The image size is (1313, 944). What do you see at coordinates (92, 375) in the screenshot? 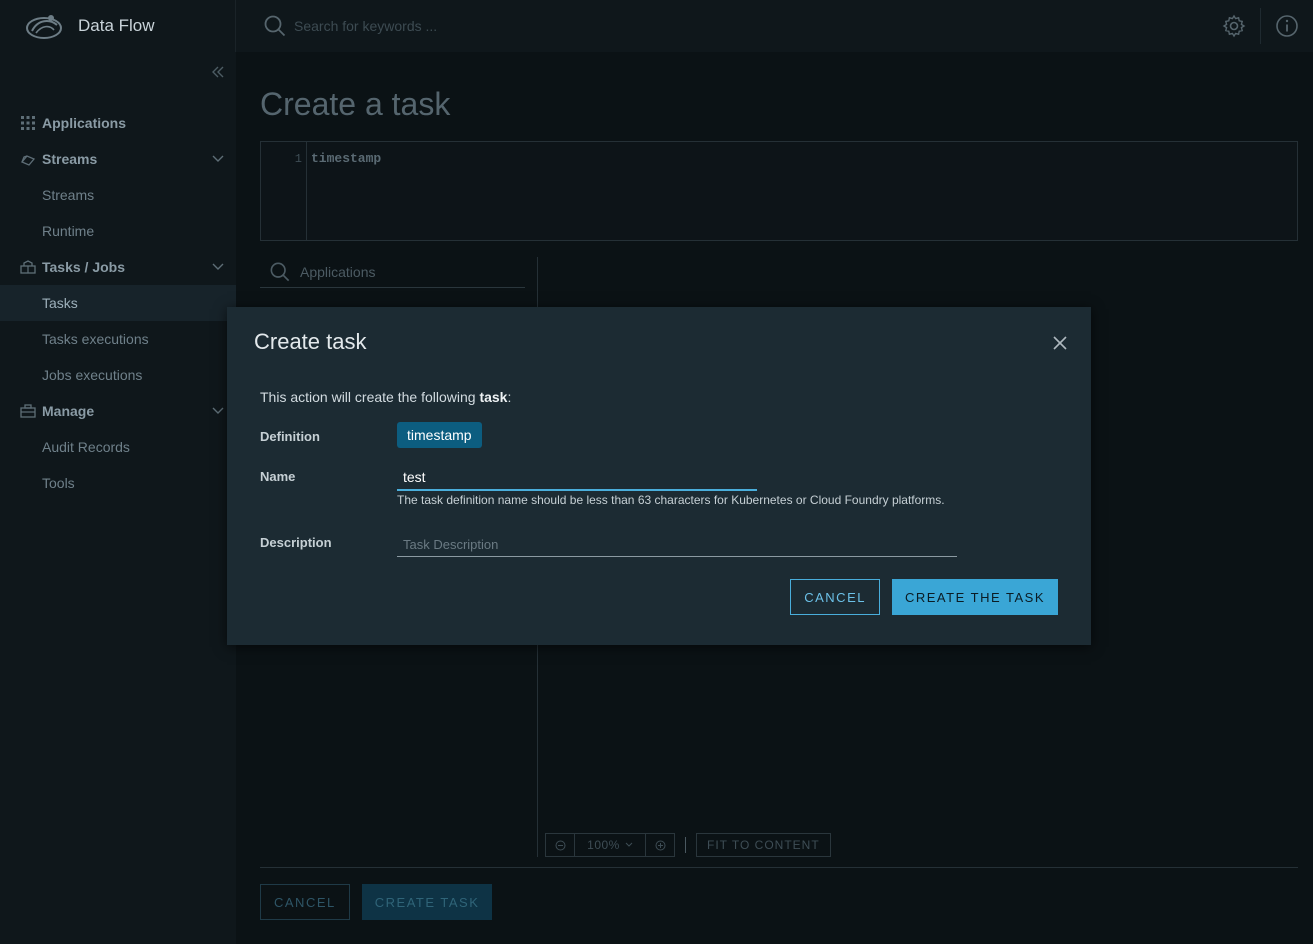
I see `sidebar-item-label: Jobs executions` at bounding box center [92, 375].